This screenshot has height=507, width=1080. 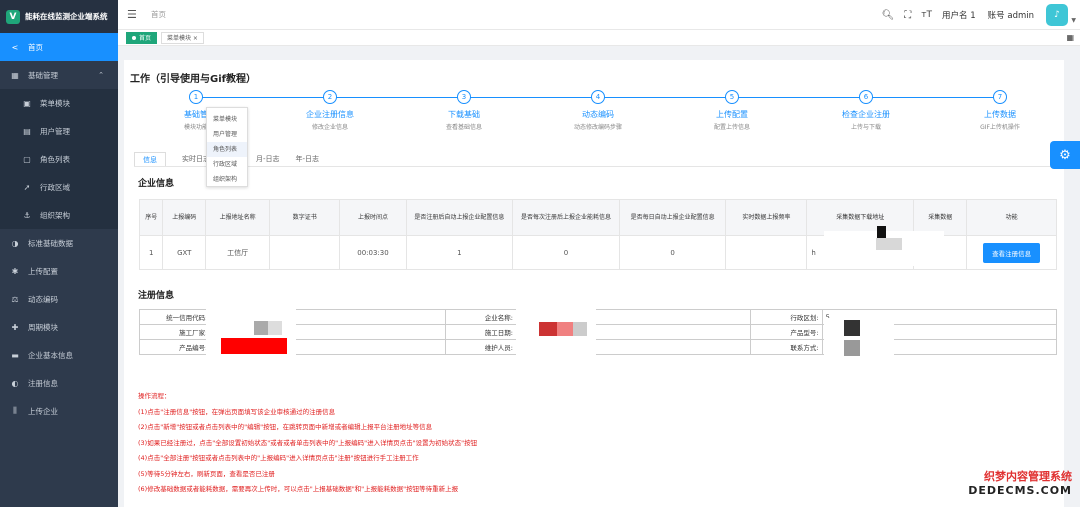 What do you see at coordinates (888, 15) in the screenshot?
I see `search-icon: 🔍︎` at bounding box center [888, 15].